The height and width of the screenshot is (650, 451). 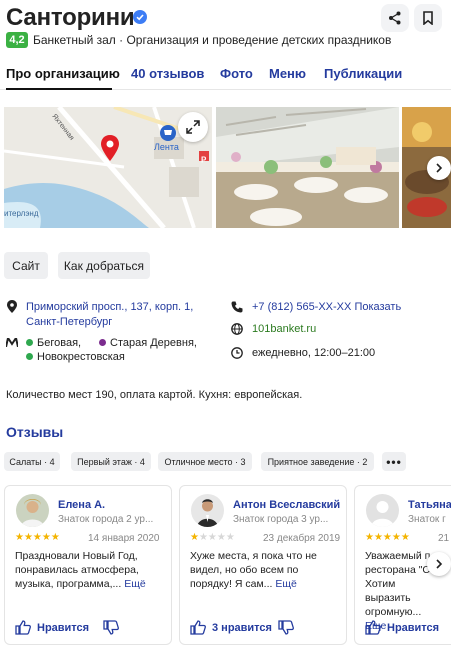 I want to click on share-button, so click(x=395, y=18).